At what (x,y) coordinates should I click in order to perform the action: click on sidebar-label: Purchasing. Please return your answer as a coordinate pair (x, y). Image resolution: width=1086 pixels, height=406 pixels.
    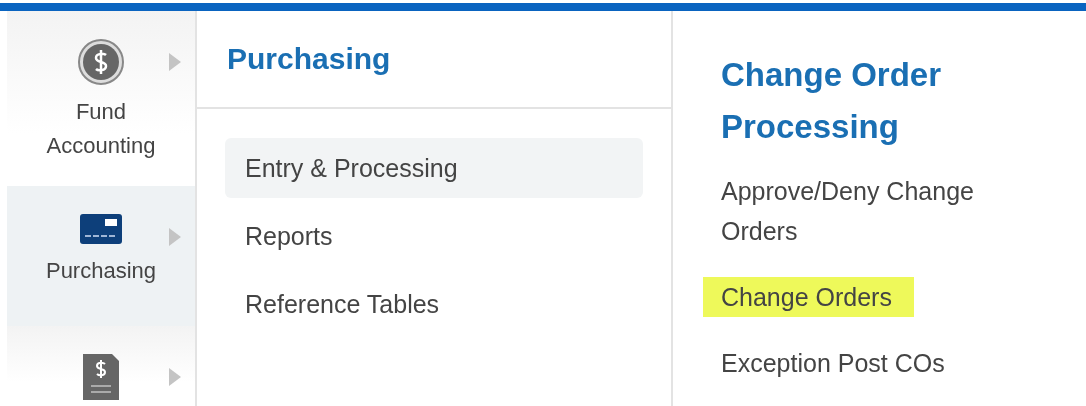
    Looking at the image, I should click on (101, 271).